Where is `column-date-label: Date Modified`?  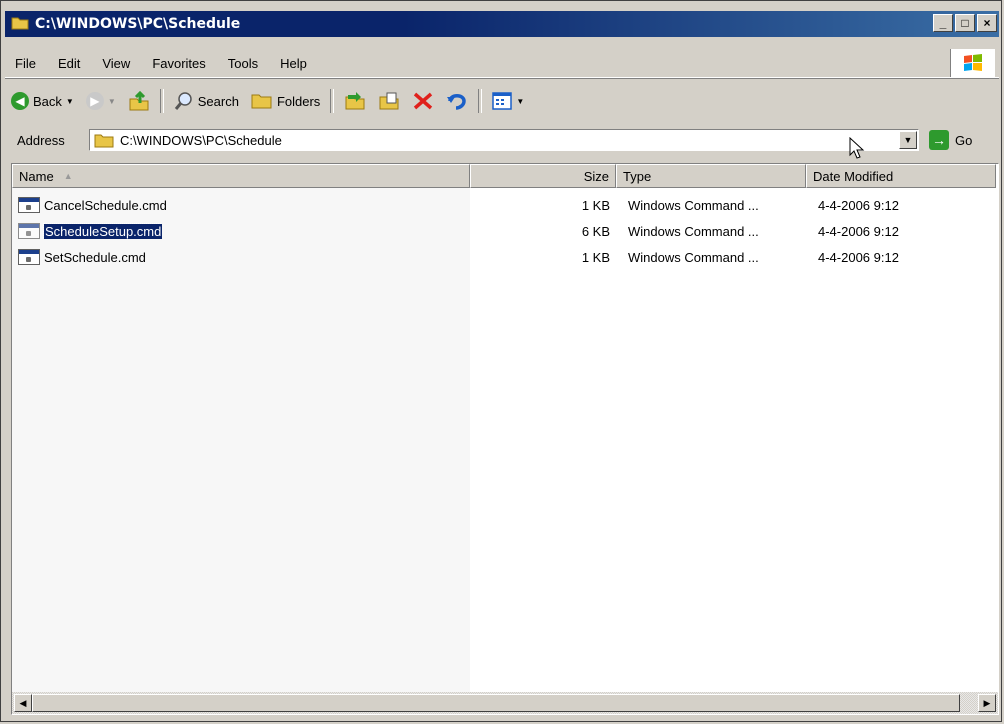
column-date-label: Date Modified is located at coordinates (853, 176).